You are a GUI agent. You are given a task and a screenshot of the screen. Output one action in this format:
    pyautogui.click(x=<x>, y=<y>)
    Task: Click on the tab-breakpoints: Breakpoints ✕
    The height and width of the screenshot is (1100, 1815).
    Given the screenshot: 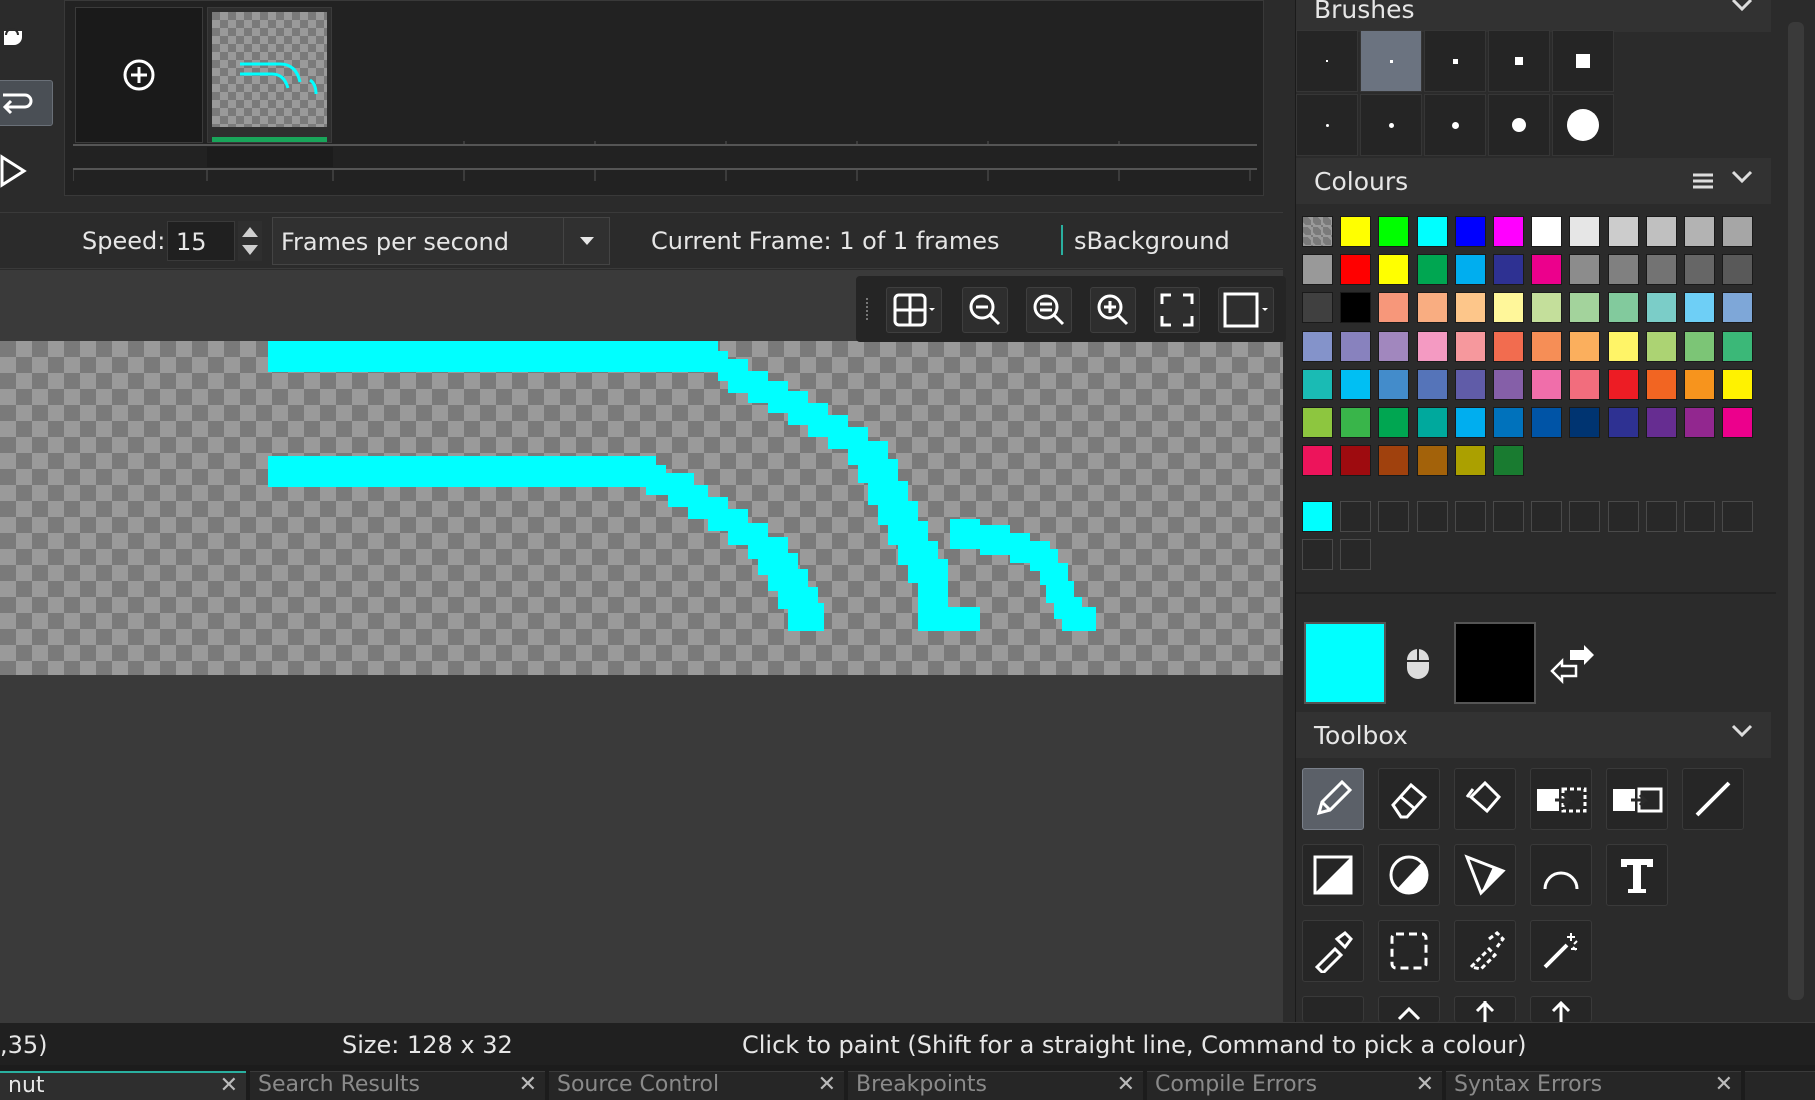 What is the action you would take?
    pyautogui.click(x=995, y=1085)
    